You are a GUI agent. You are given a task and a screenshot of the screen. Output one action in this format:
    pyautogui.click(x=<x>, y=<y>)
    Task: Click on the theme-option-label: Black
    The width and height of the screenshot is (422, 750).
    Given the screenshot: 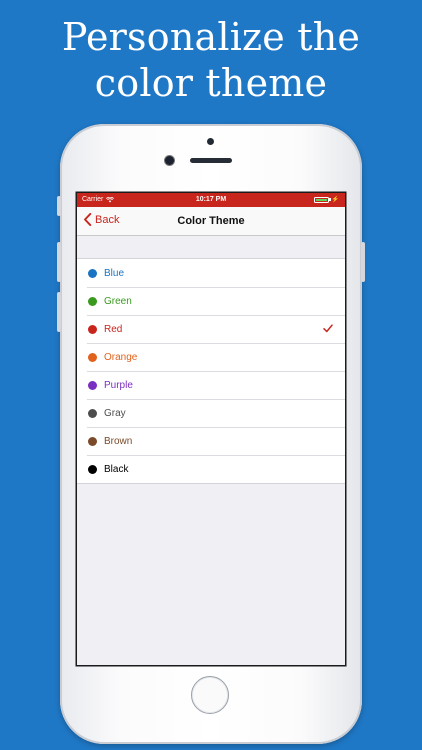 What is the action you would take?
    pyautogui.click(x=116, y=469)
    